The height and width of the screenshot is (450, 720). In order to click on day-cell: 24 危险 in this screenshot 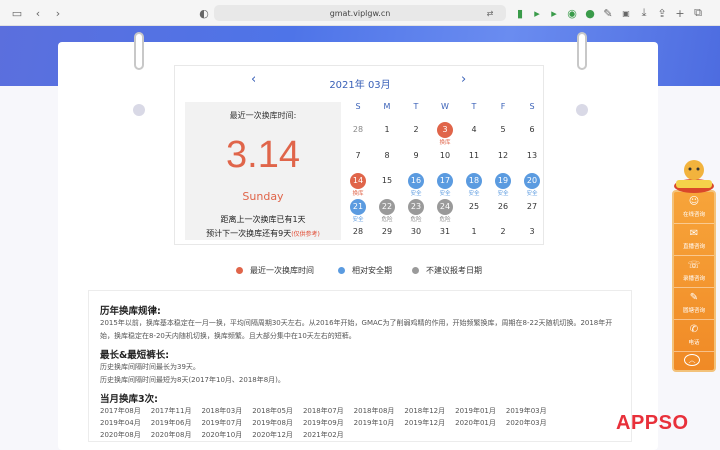, I will do `click(445, 210)`.